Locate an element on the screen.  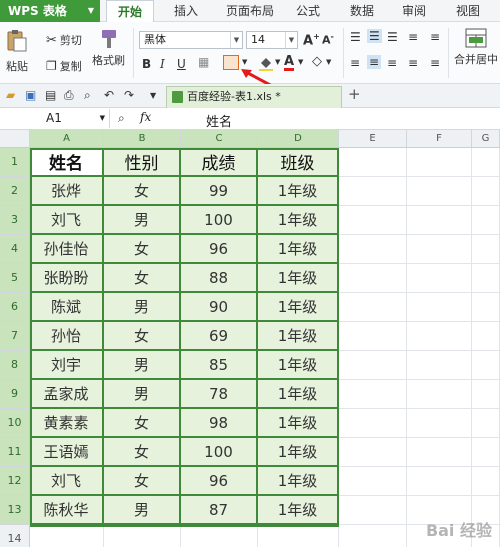
table-cell: 陈斌 is located at coordinates (67, 307).